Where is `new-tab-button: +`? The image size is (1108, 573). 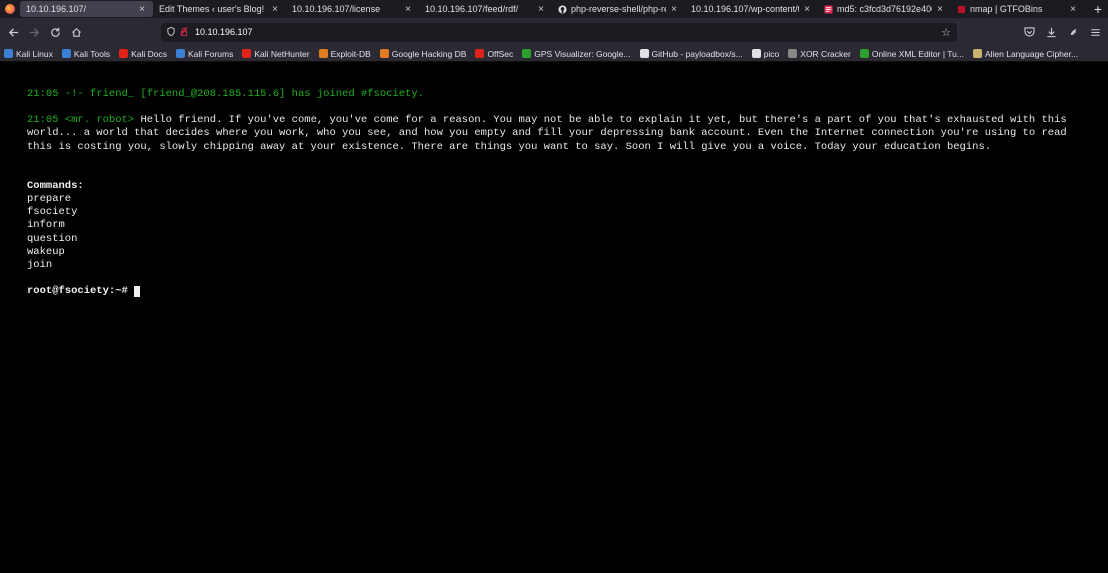
new-tab-button: + is located at coordinates (1098, 9).